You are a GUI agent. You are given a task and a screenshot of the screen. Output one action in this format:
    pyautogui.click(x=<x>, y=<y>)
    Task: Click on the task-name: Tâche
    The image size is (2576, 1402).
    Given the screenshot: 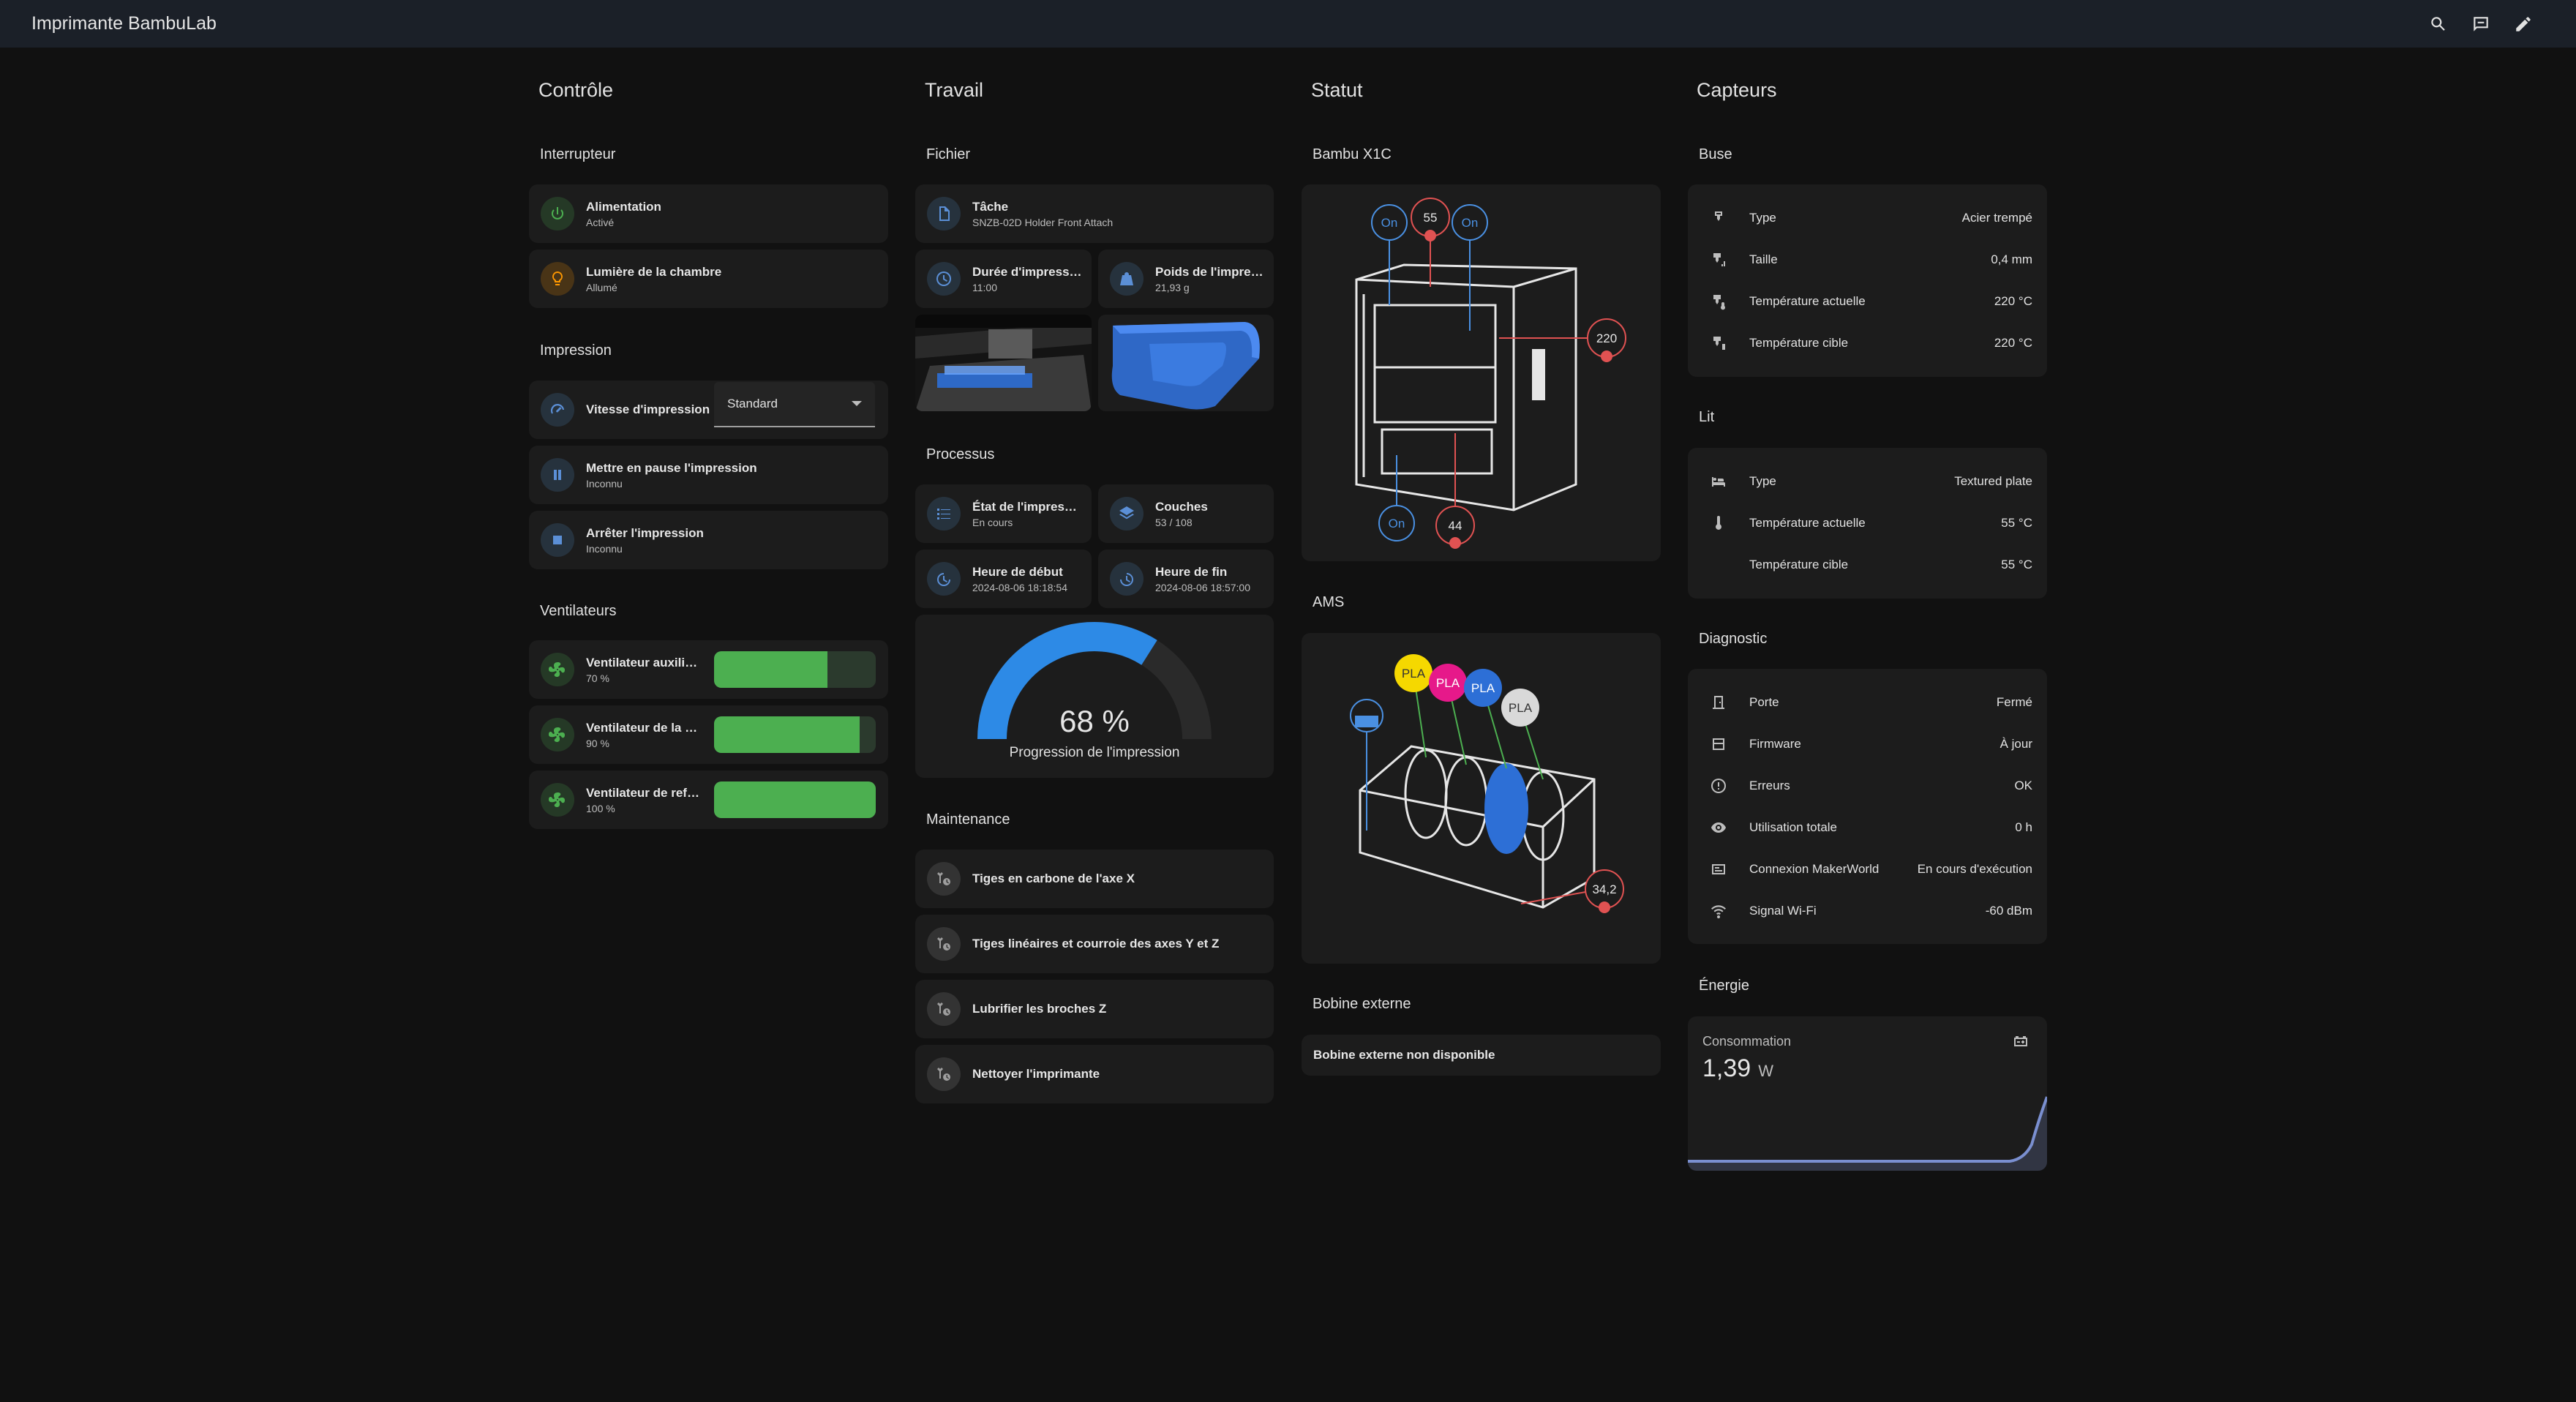 What is the action you would take?
    pyautogui.click(x=991, y=206)
    